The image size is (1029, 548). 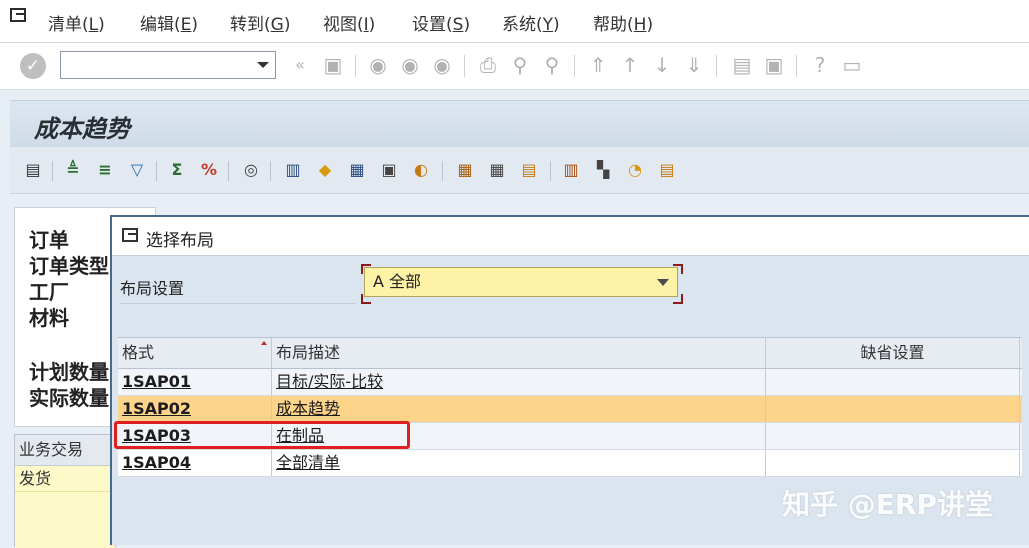 What do you see at coordinates (168, 65) in the screenshot?
I see `command-field` at bounding box center [168, 65].